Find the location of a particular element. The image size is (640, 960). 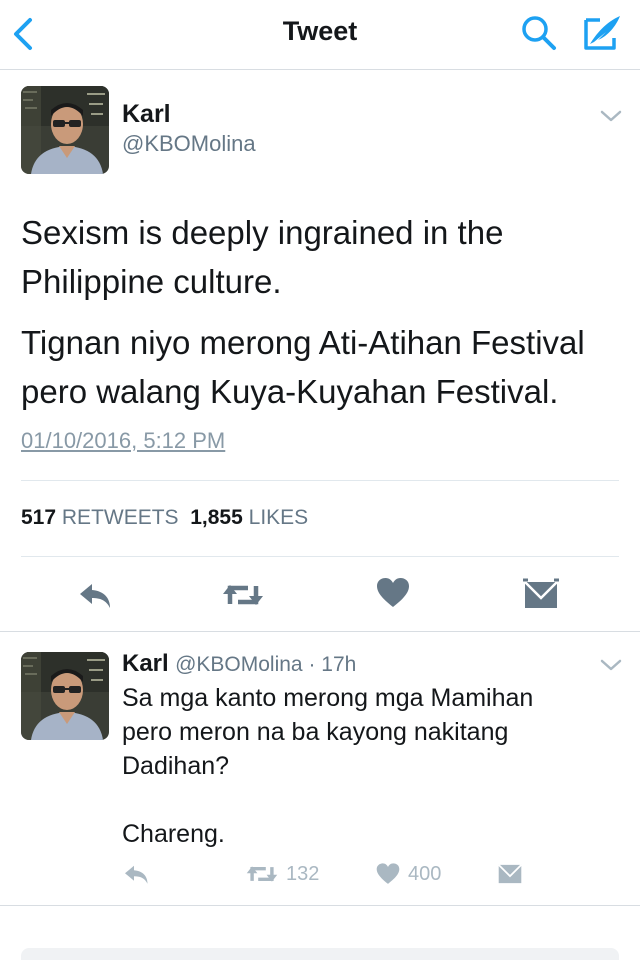

search-icon is located at coordinates (539, 33).